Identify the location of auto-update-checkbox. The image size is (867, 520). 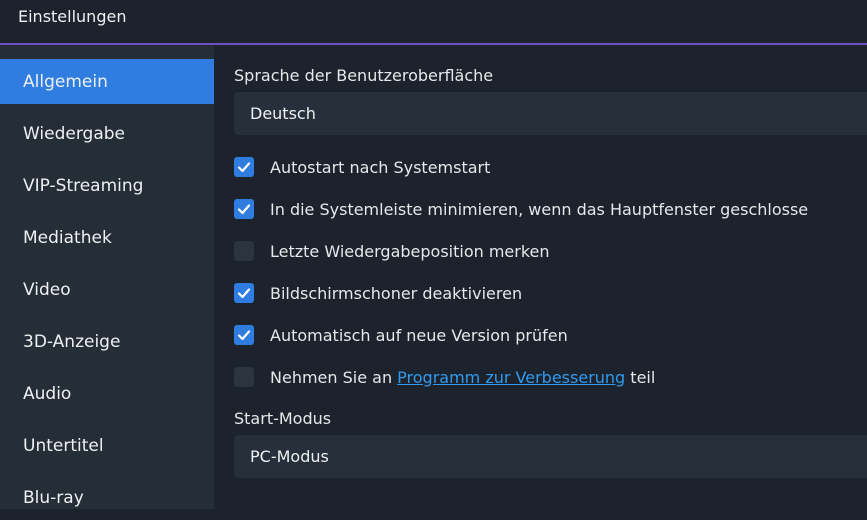
(244, 335).